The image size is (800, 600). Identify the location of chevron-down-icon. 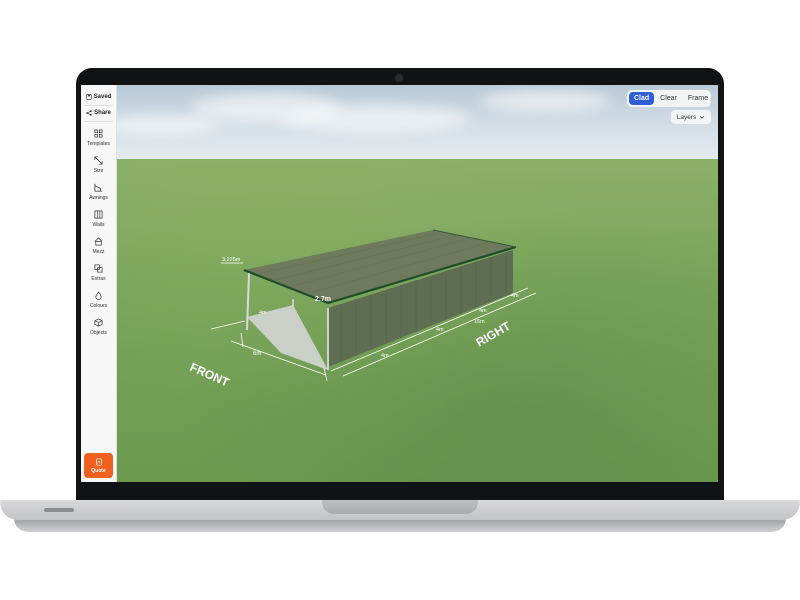
(702, 117).